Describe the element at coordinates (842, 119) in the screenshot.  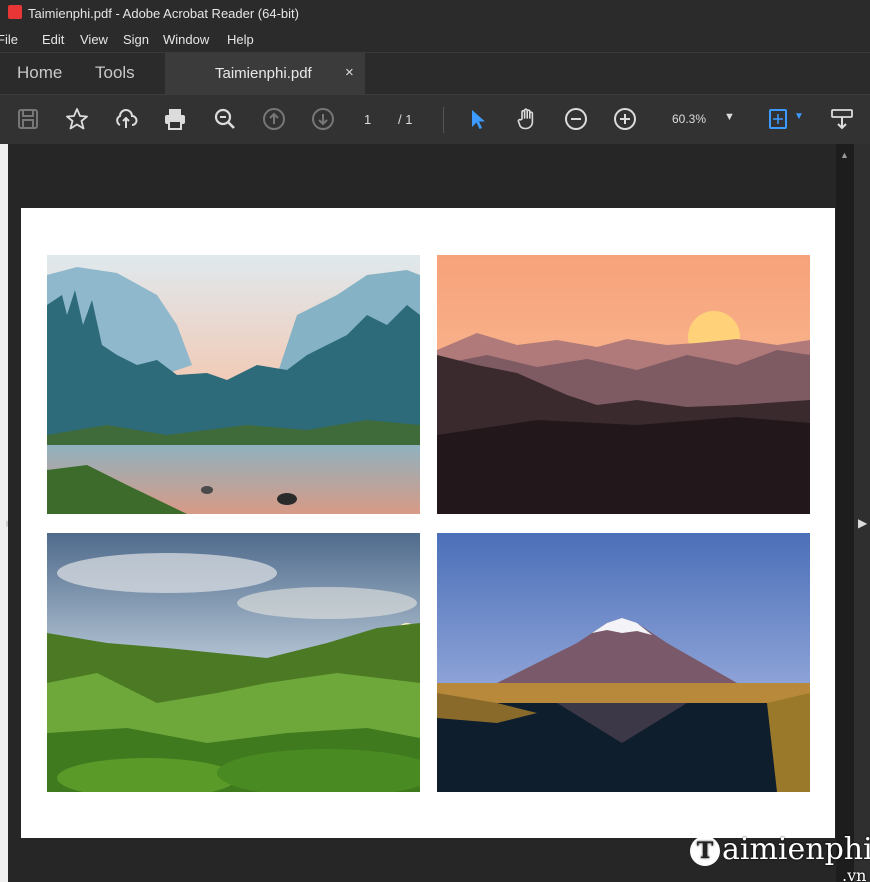
I see `scroll-mode-icon` at that location.